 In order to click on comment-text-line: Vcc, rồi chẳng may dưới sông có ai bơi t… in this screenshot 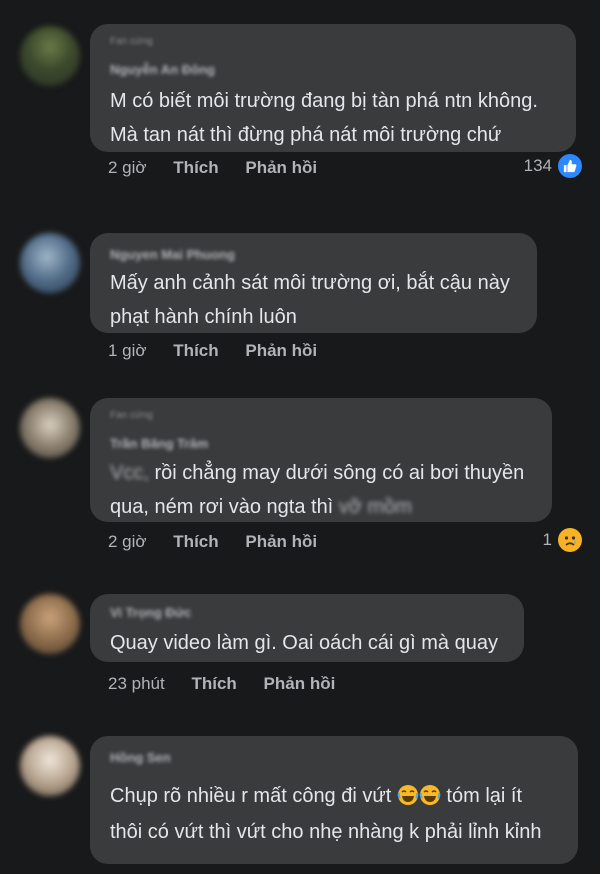, I will do `click(324, 473)`.